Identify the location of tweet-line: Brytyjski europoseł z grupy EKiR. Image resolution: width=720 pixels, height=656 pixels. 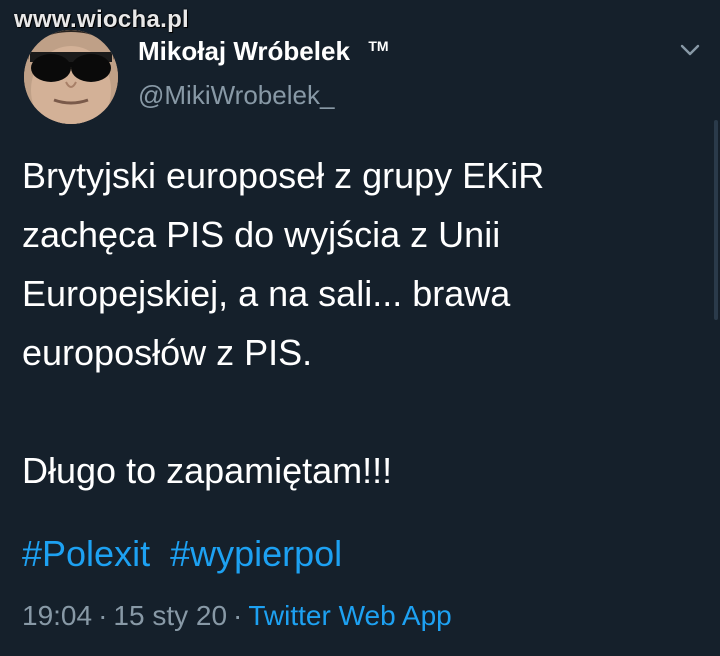
(283, 175).